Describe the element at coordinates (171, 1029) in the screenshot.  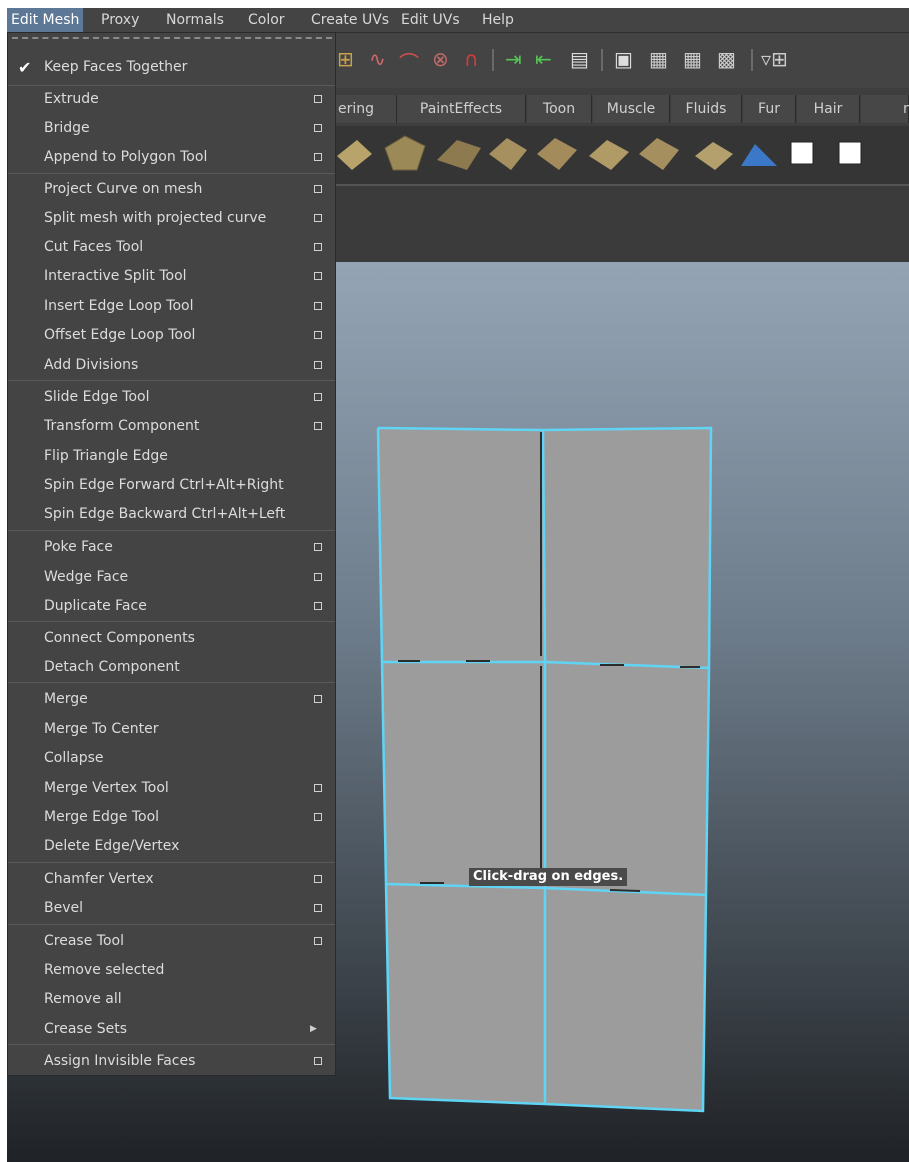
I see `menu-item-crease-sets: Crease Sets ▶` at that location.